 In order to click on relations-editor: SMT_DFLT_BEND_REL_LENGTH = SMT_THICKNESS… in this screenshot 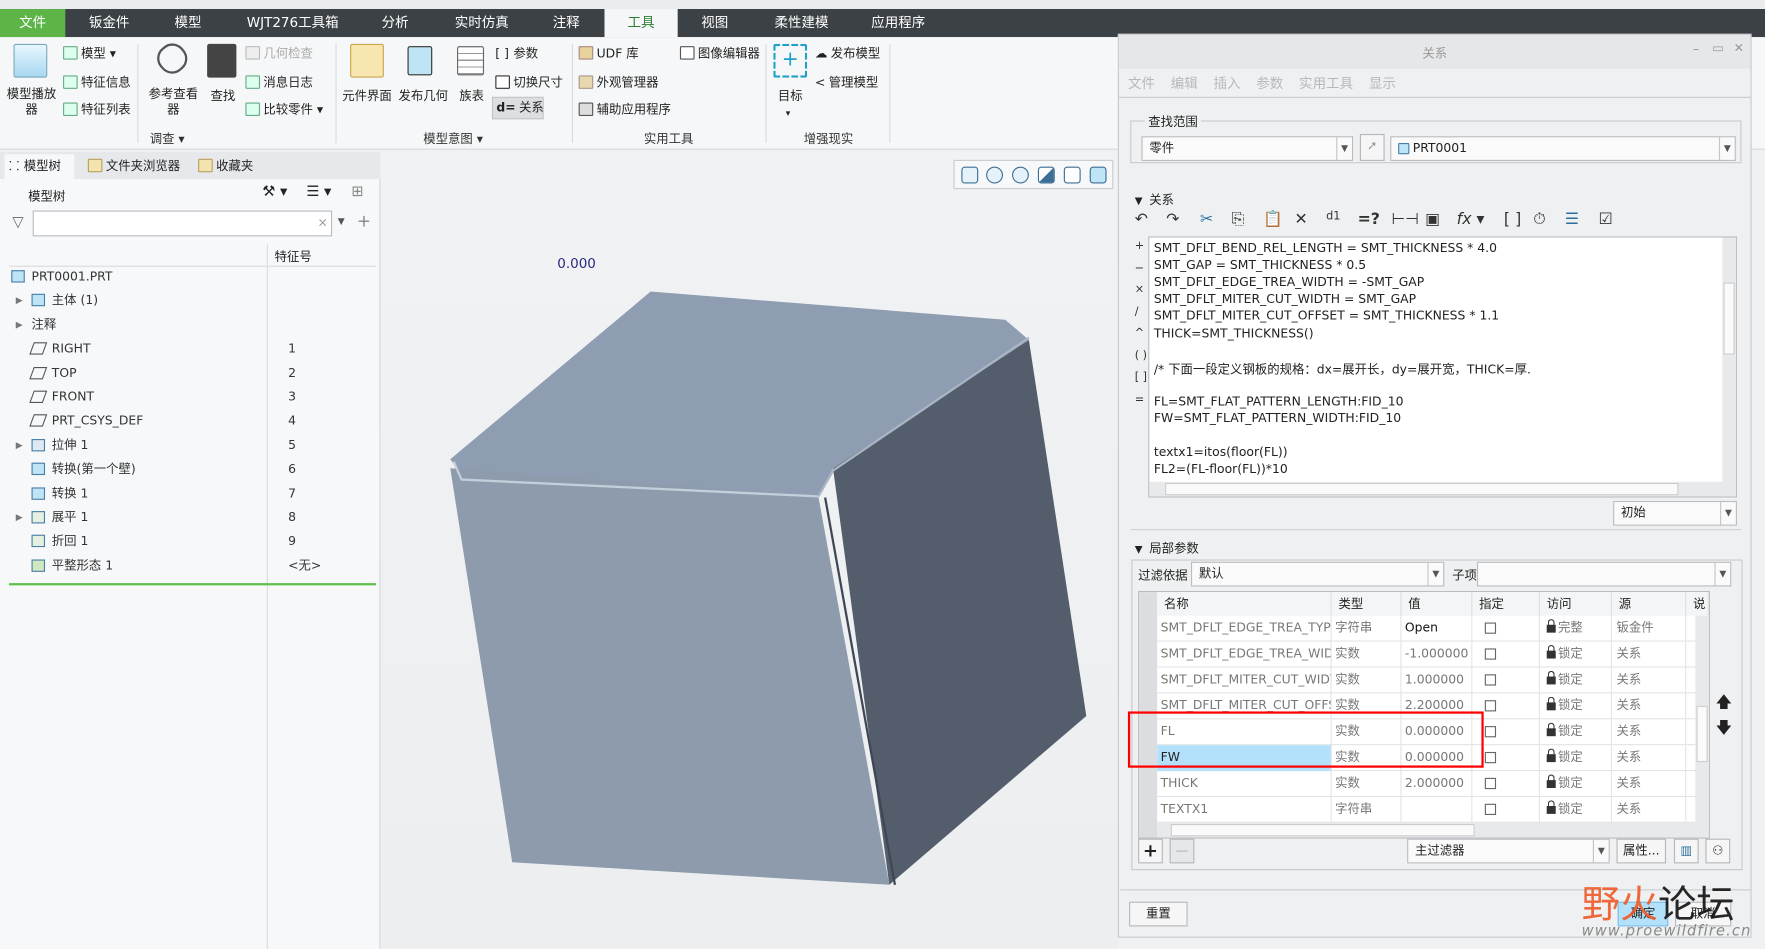, I will do `click(1442, 367)`.